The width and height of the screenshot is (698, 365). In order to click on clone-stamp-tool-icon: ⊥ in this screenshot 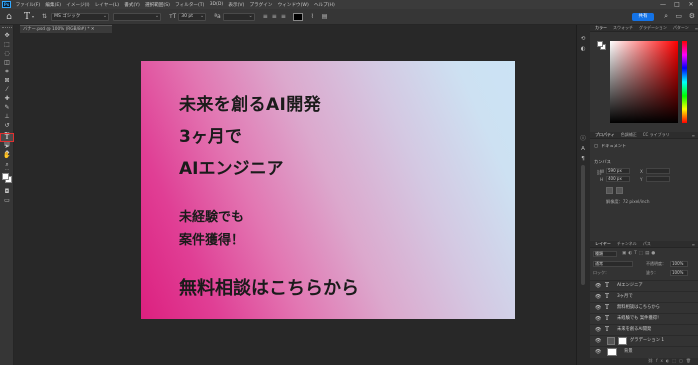, I will do `click(7, 116)`.